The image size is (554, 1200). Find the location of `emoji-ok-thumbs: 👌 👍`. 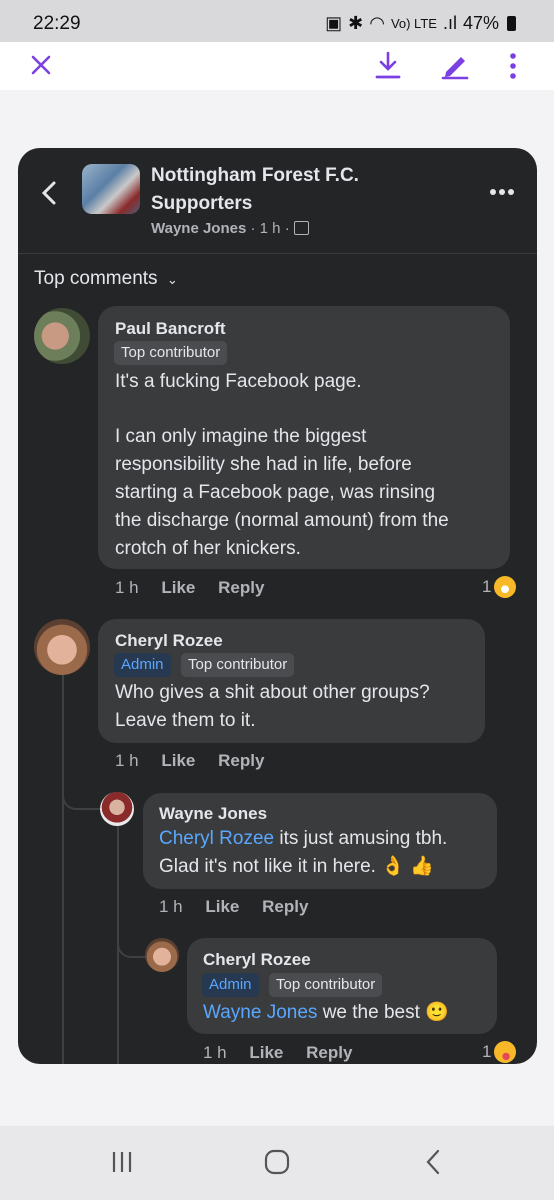

emoji-ok-thumbs: 👌 👍 is located at coordinates (407, 866).